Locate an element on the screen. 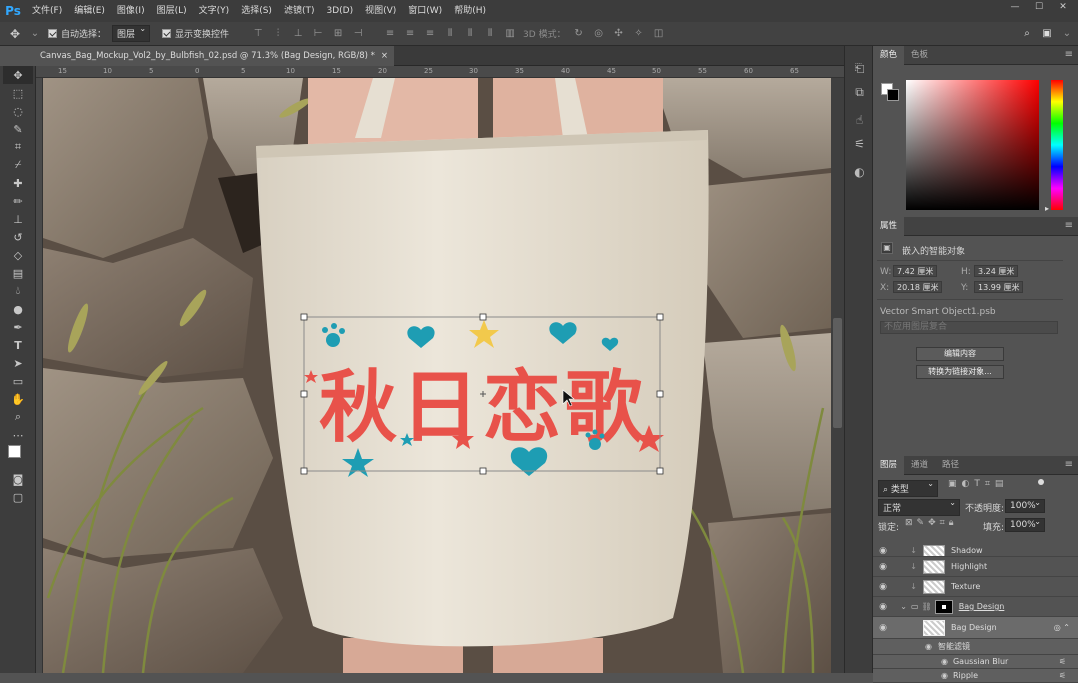 Image resolution: width=1078 pixels, height=683 pixels. history-panel-icon: ⎗ is located at coordinates (859, 68).